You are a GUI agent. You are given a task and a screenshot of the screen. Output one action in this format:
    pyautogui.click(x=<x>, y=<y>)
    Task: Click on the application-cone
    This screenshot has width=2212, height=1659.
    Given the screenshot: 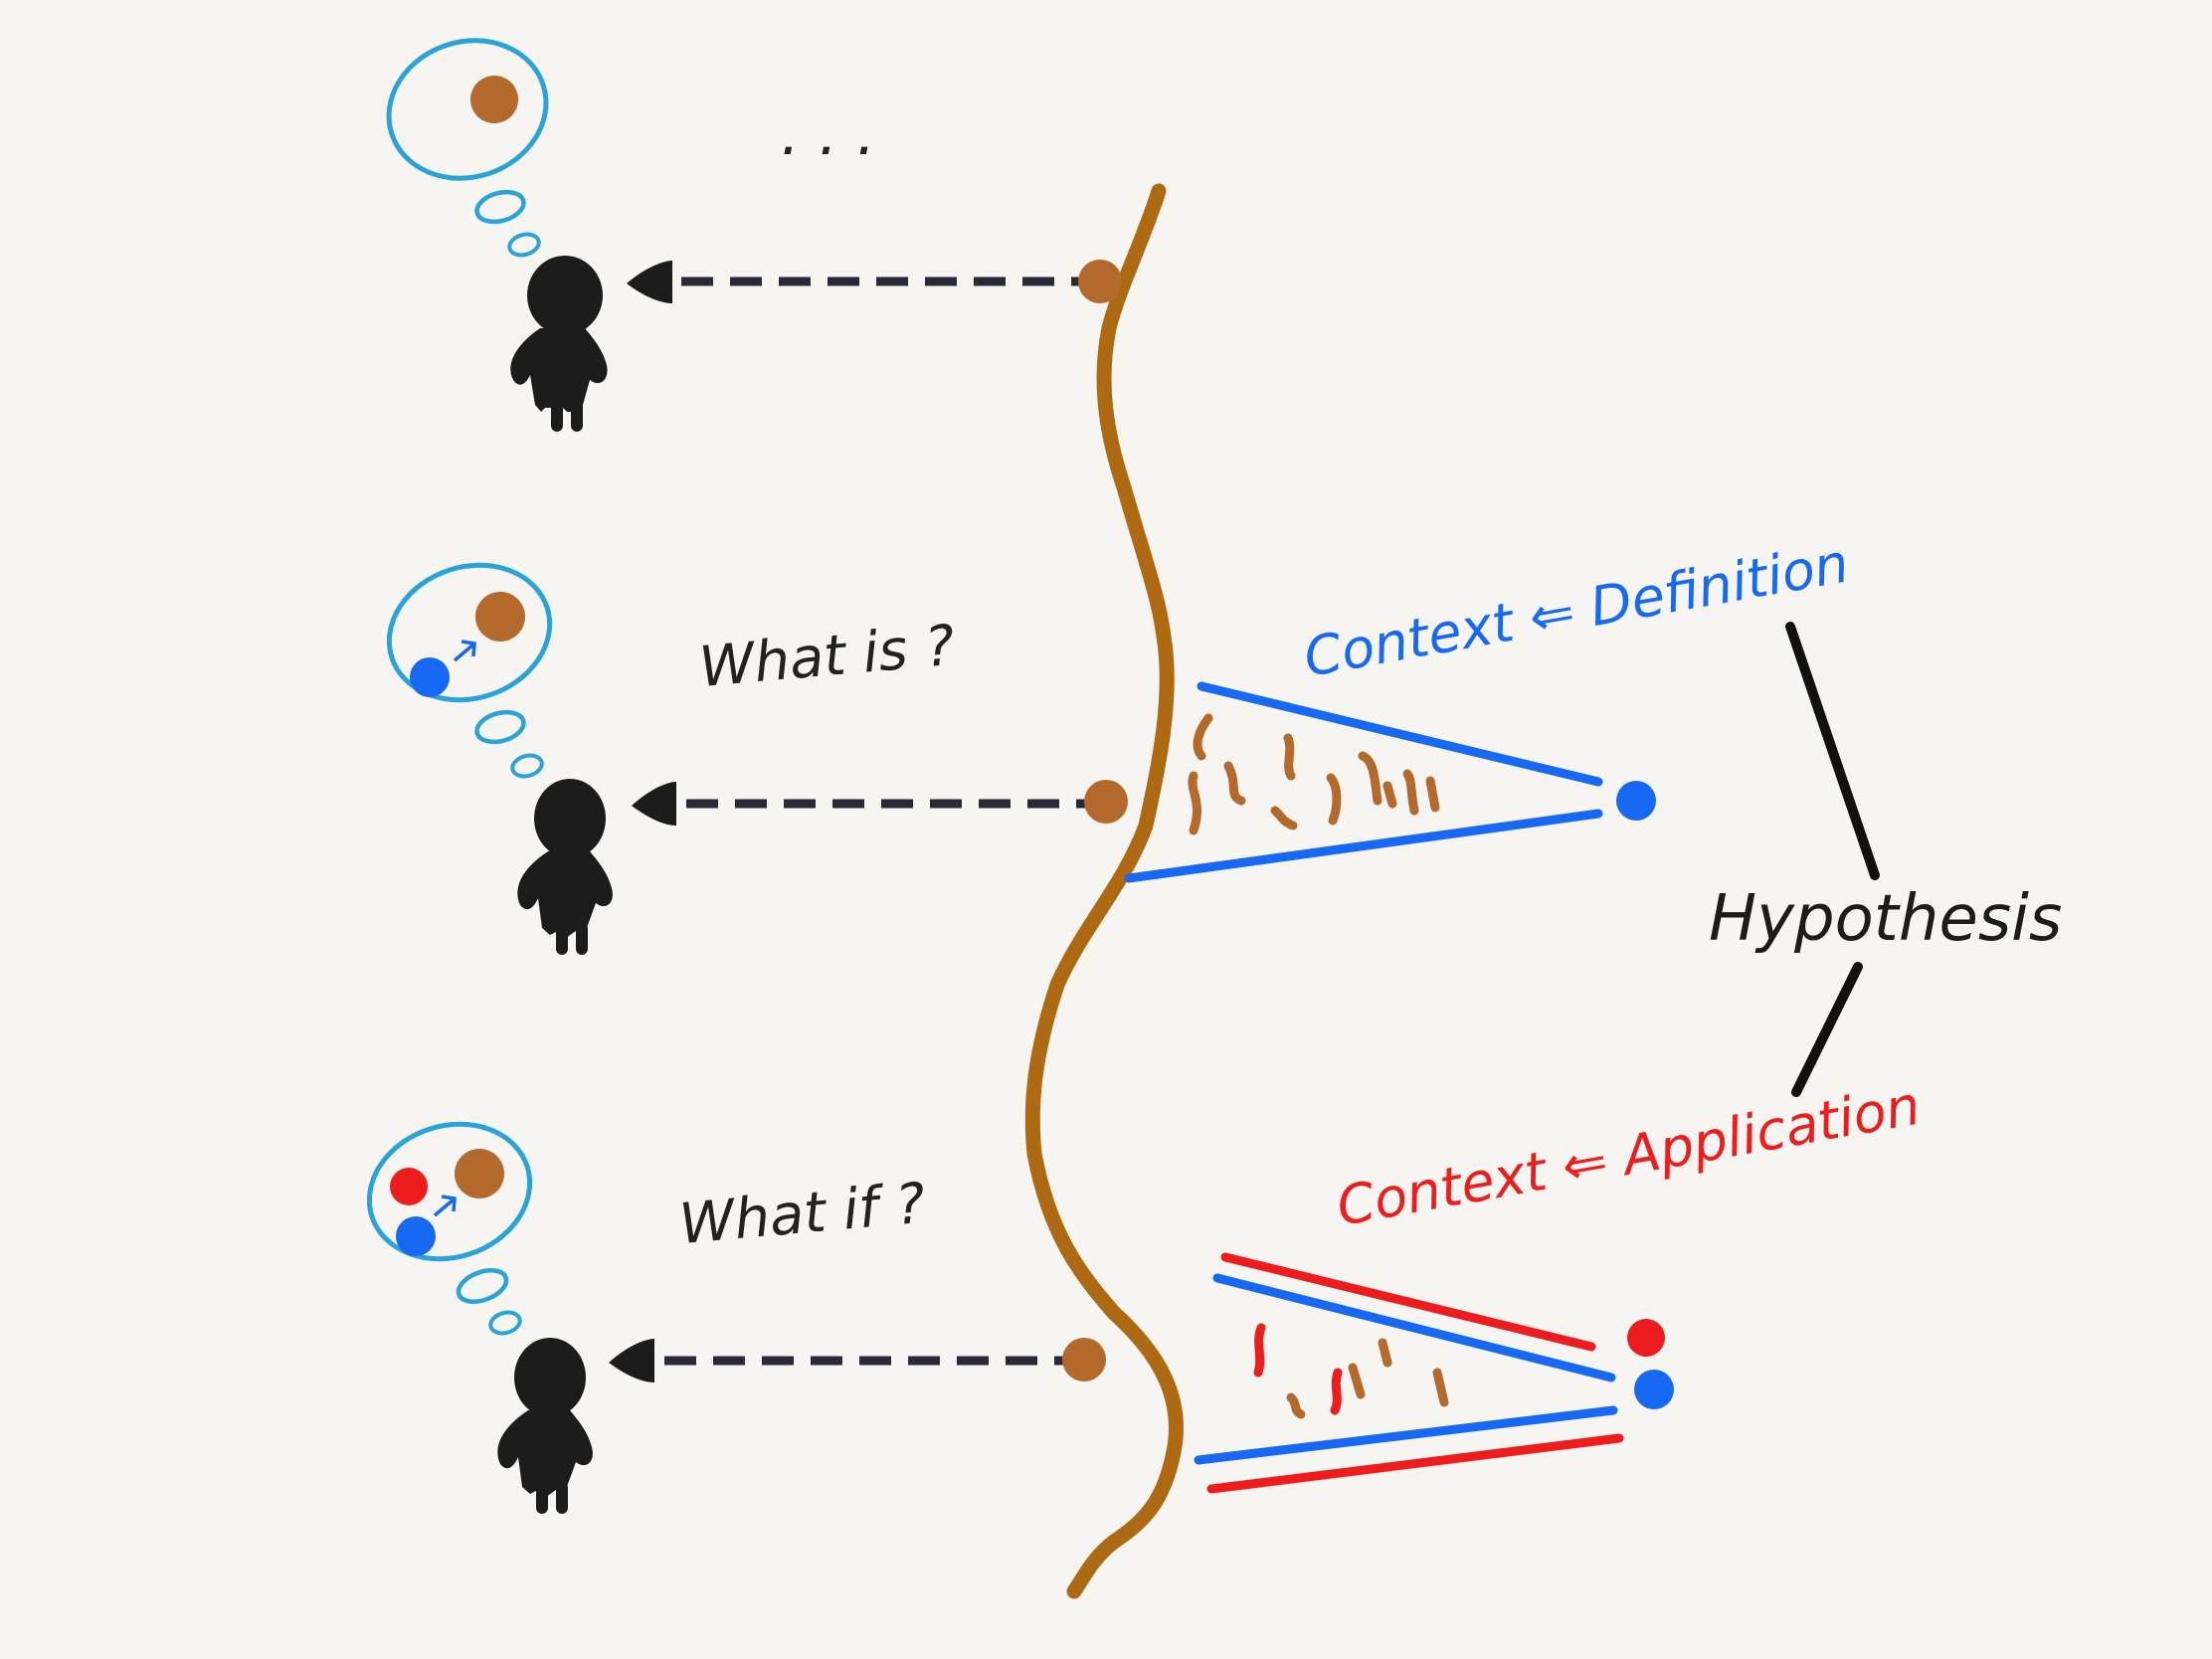 What is the action you would take?
    pyautogui.click(x=1434, y=1373)
    